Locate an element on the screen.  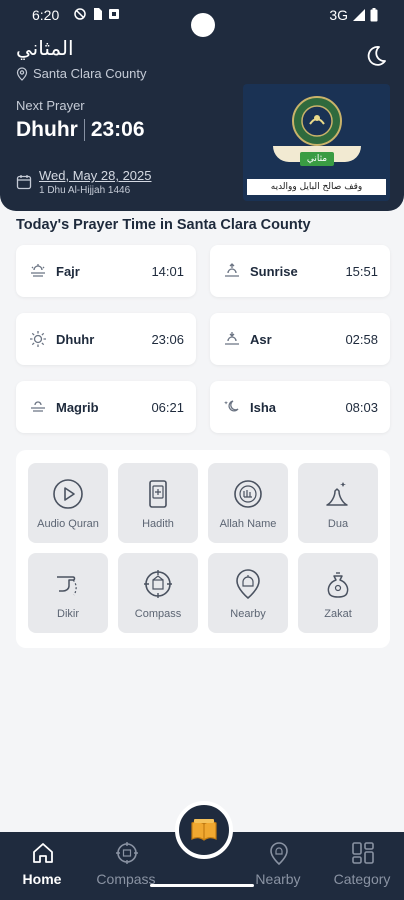
battery-icon is located at coordinates (374, 15).